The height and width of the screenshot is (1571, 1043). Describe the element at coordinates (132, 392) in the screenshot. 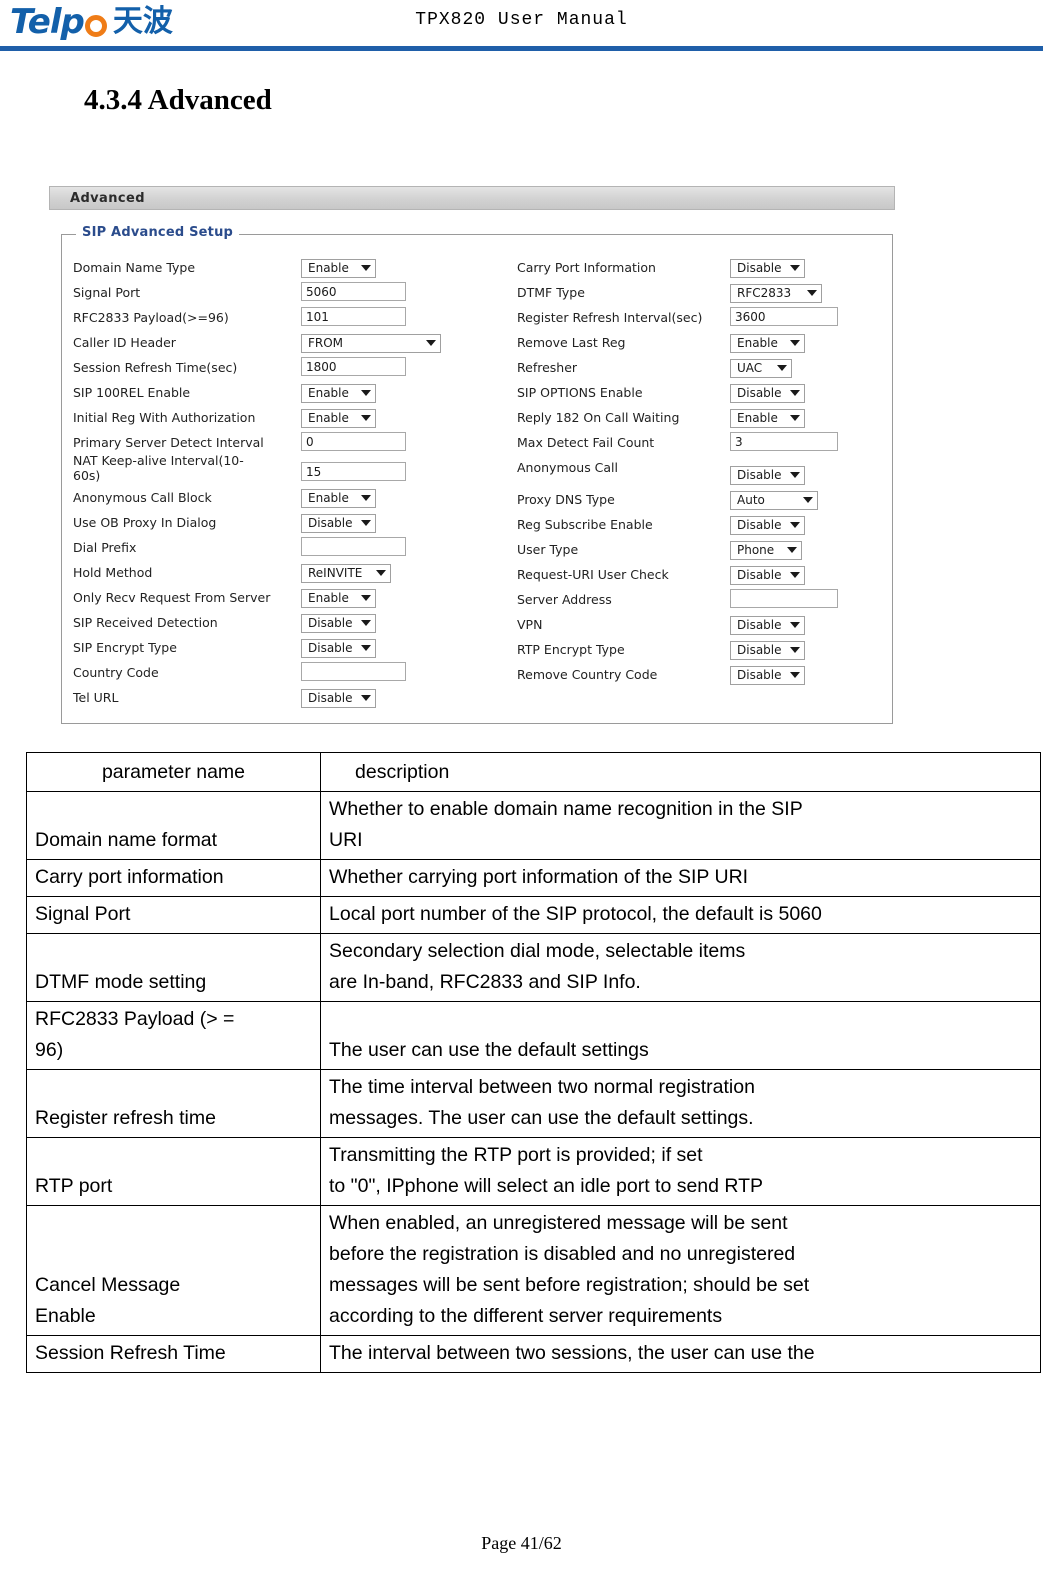

I see `setting-label: SIP 100REL Enable` at that location.